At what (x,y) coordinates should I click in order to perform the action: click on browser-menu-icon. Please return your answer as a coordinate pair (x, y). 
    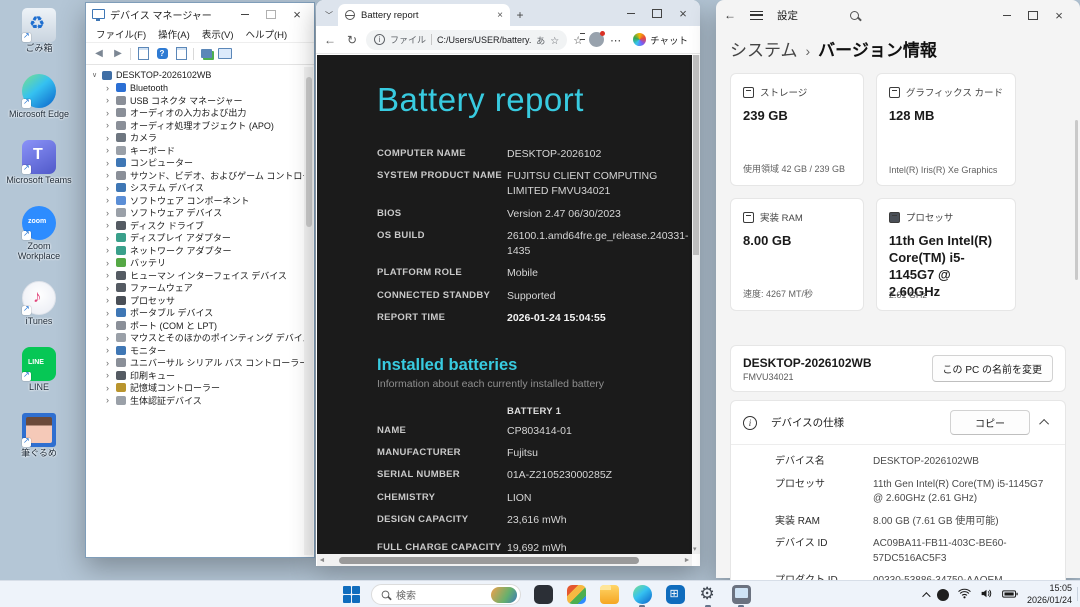
    Looking at the image, I should click on (615, 40).